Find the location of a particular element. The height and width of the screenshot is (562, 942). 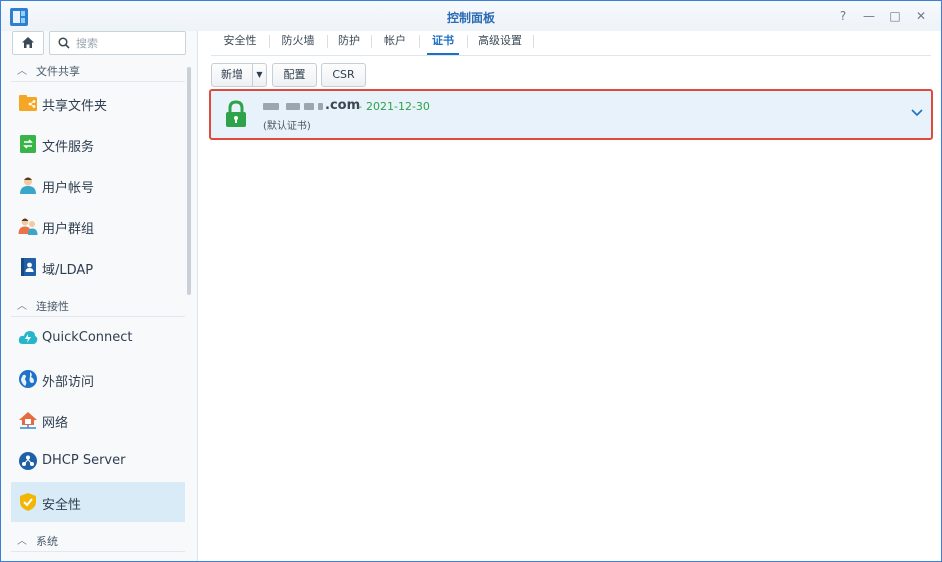

tab-advanced: 高级设置 is located at coordinates (500, 41).